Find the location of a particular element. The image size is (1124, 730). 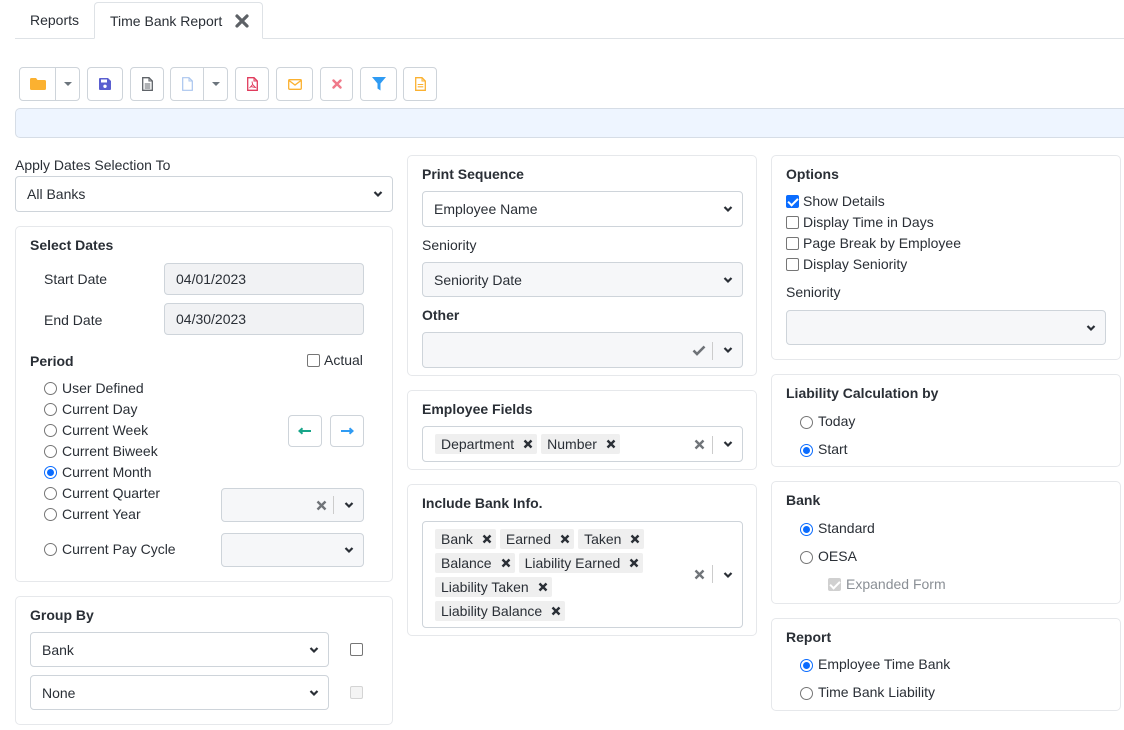

start-date-label: Start Date is located at coordinates (76, 279).